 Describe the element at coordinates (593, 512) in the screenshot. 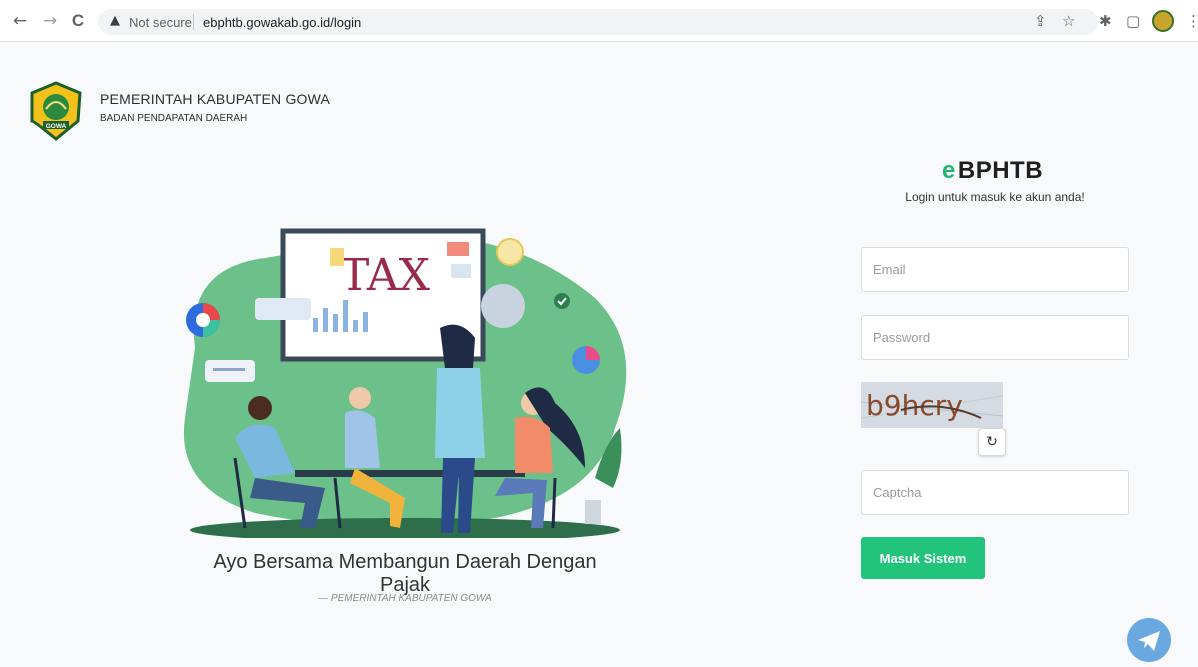

I see `plant-pot` at that location.